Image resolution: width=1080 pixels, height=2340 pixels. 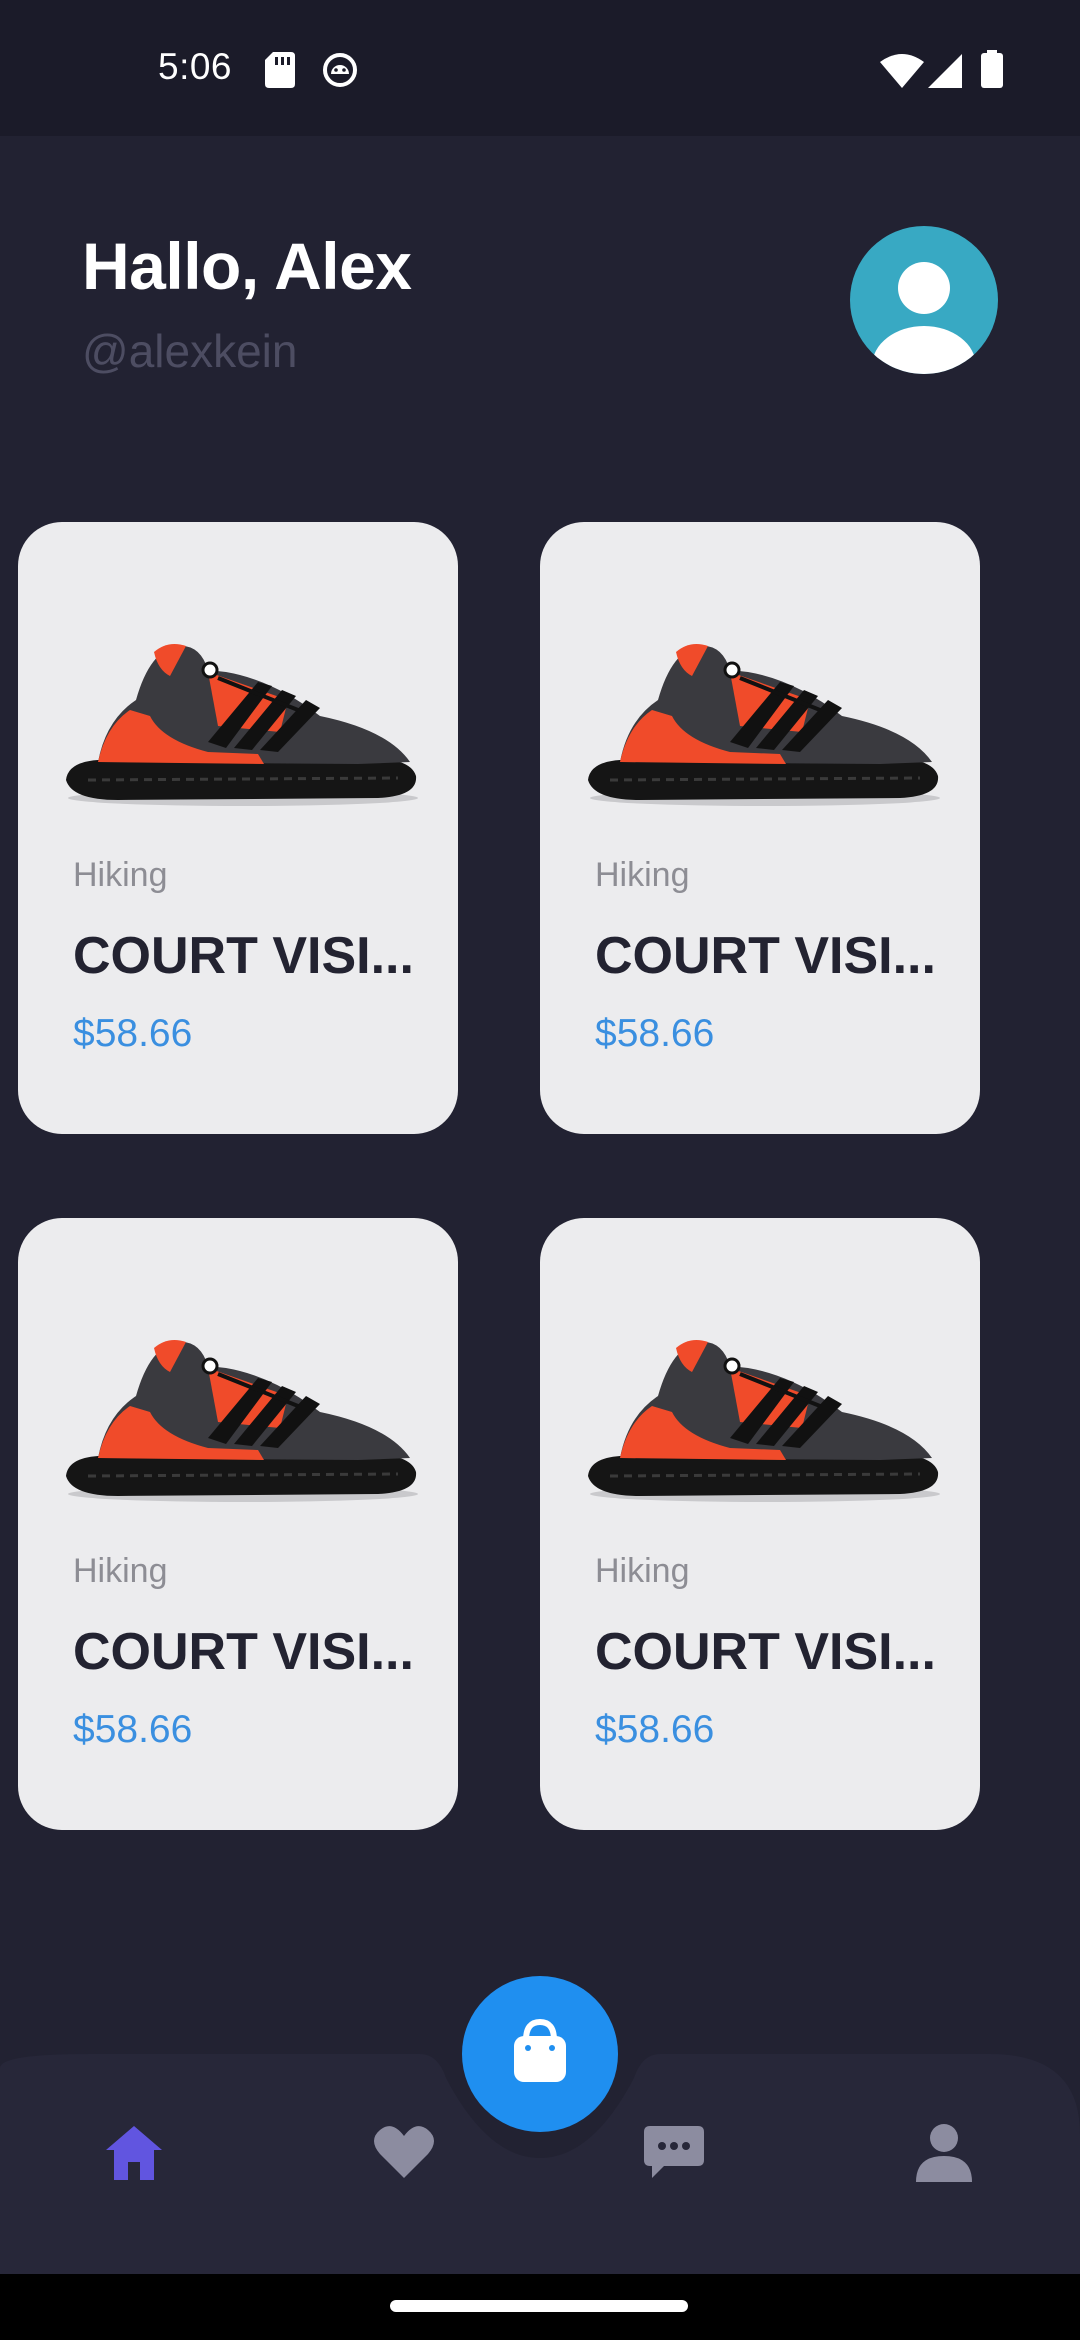 What do you see at coordinates (992, 71) in the screenshot?
I see `battery-icon` at bounding box center [992, 71].